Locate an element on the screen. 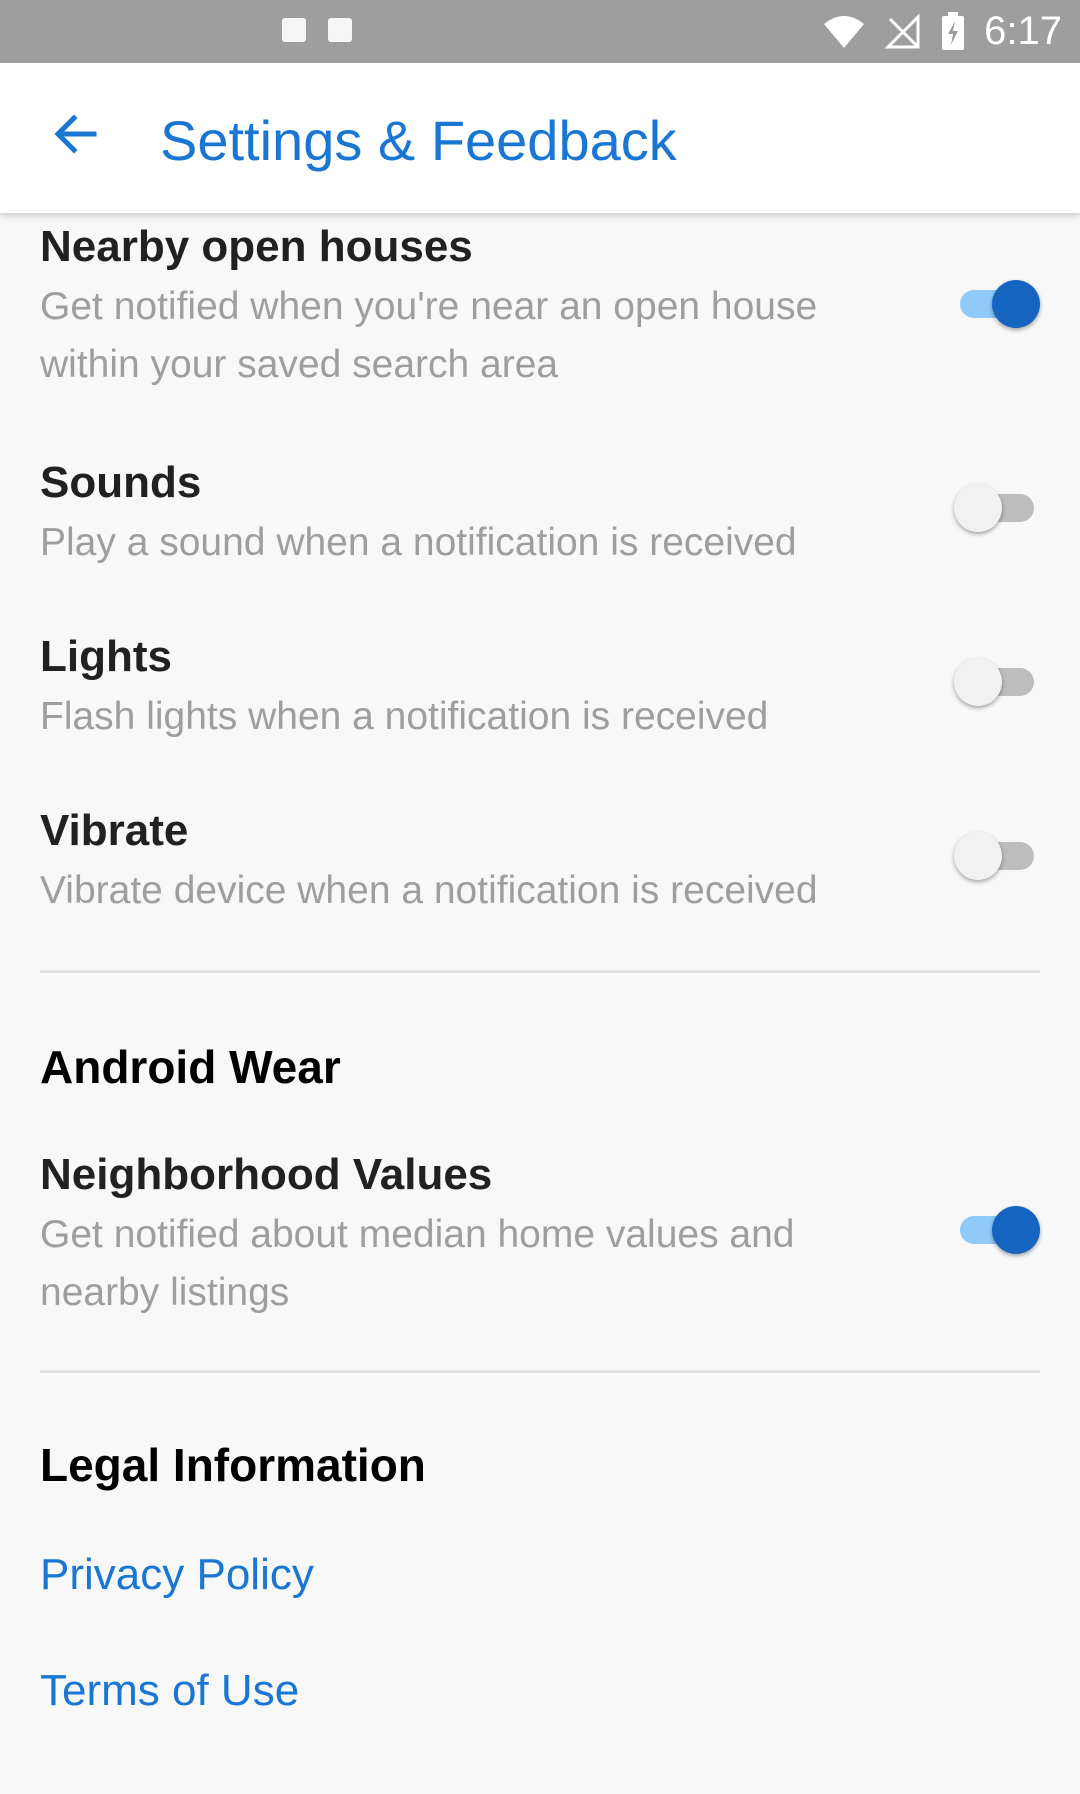 The image size is (1080, 1794). setting-title: Lights is located at coordinates (106, 656).